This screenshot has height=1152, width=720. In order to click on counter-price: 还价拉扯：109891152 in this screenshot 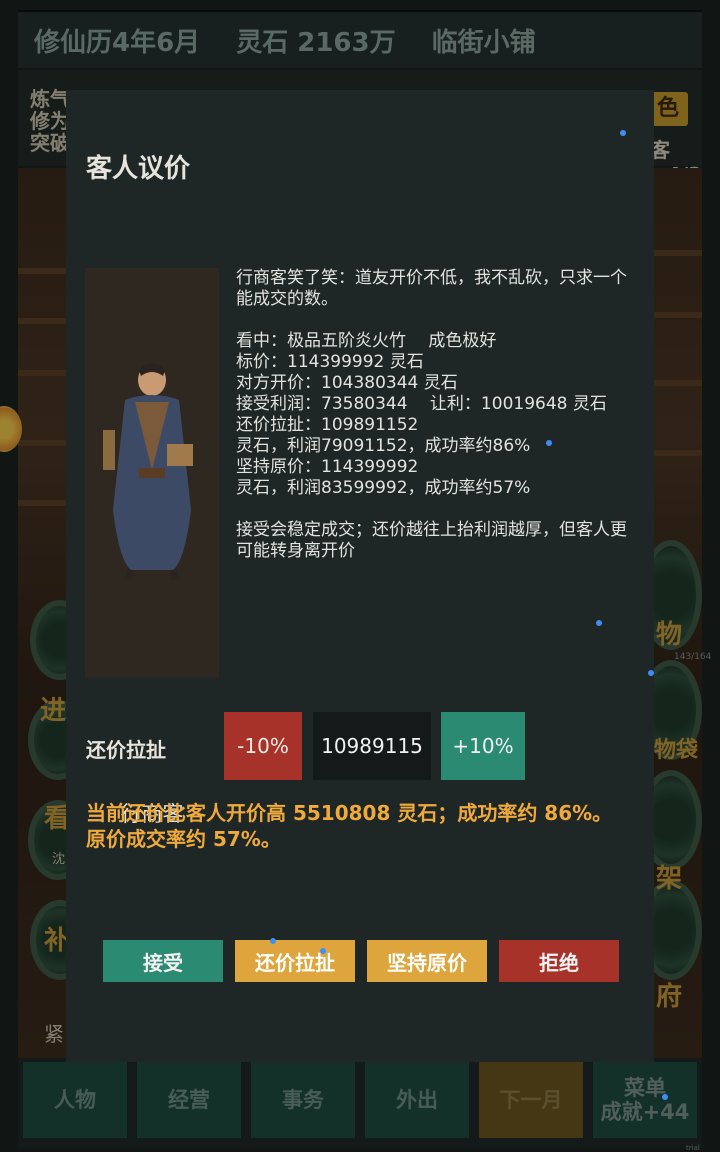, I will do `click(327, 425)`.